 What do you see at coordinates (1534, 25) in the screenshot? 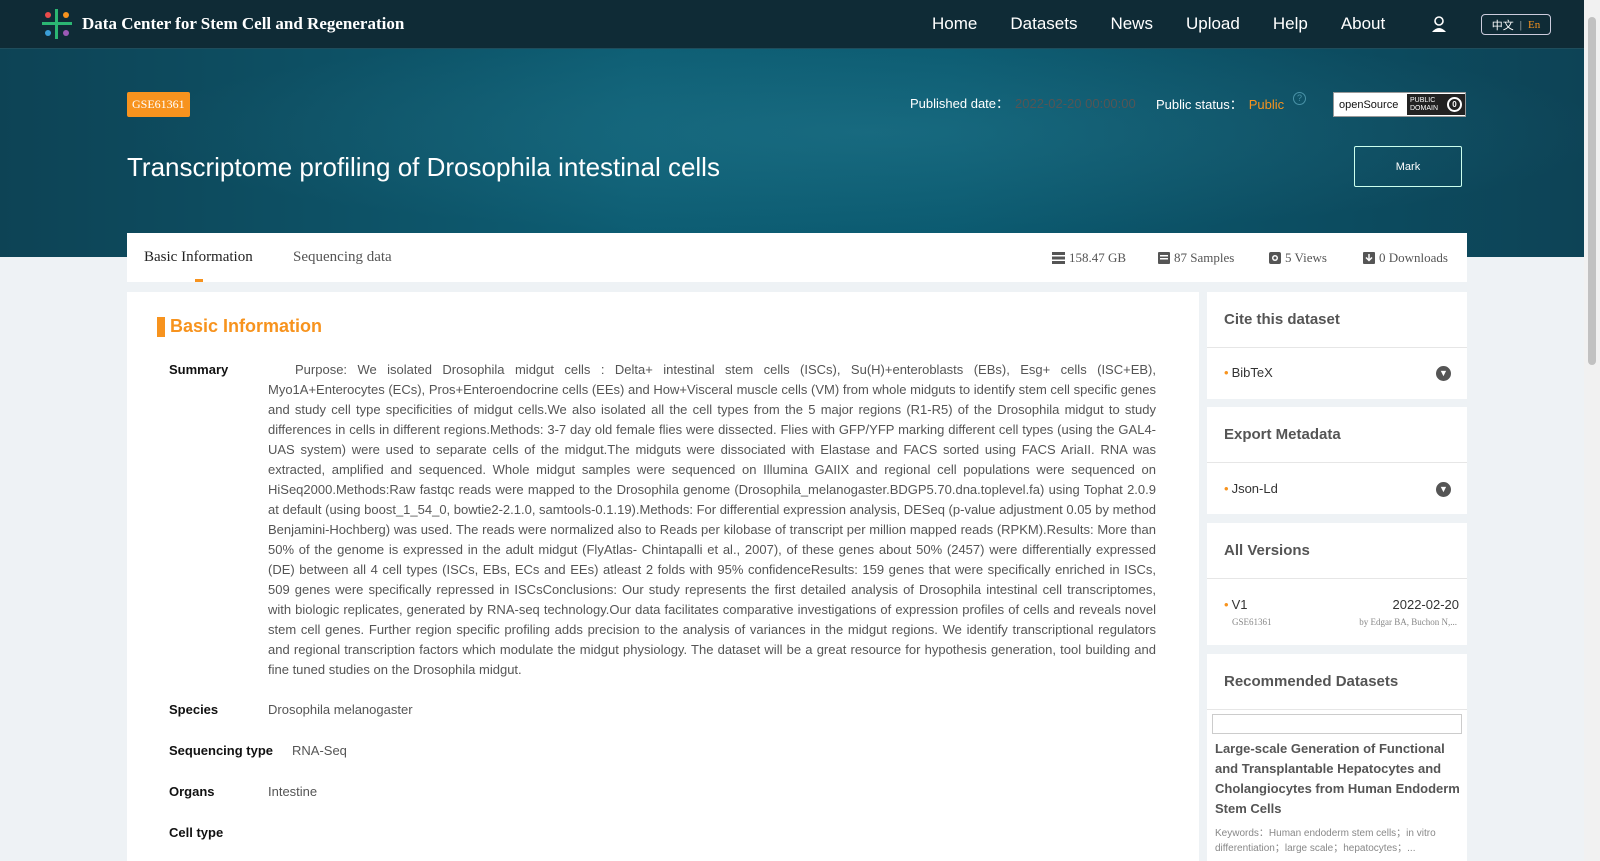
I see `lang-en: En` at bounding box center [1534, 25].